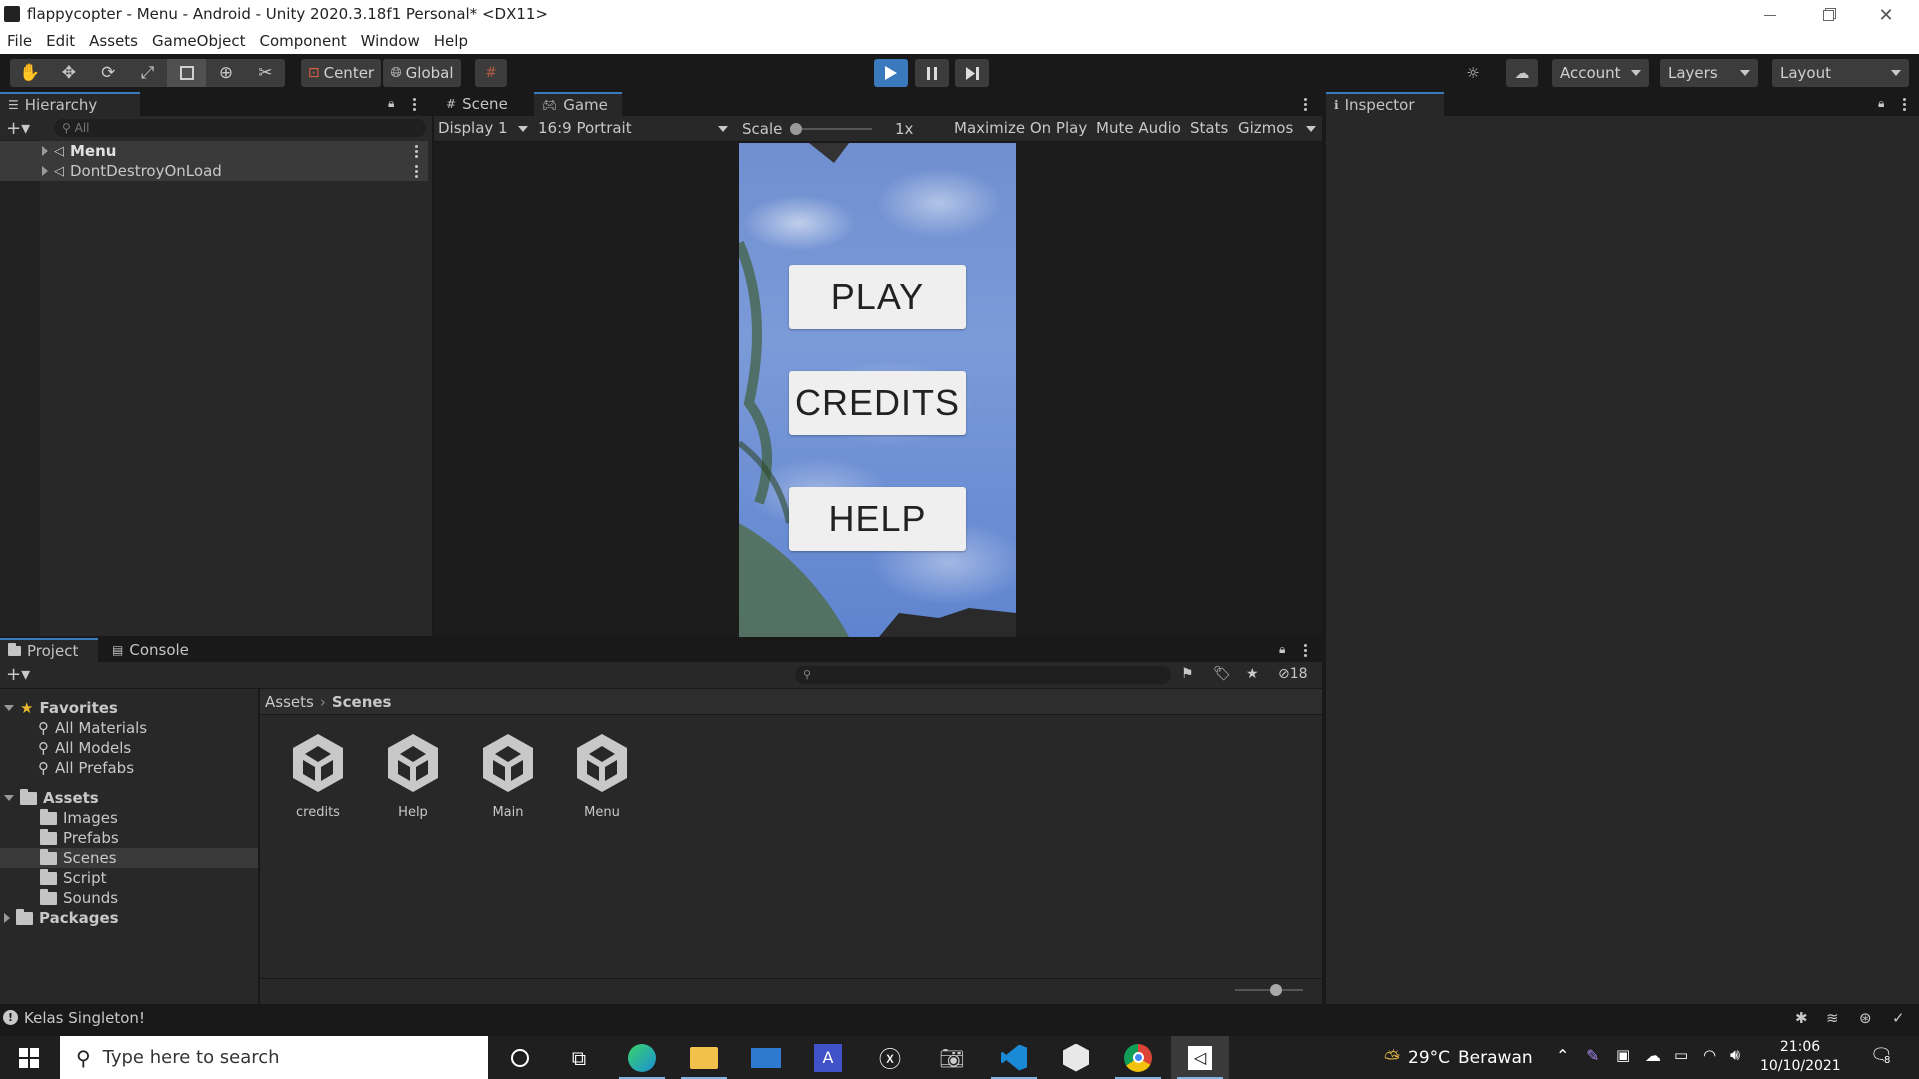 The height and width of the screenshot is (1079, 1919). What do you see at coordinates (1076, 1057) in the screenshot?
I see `unity-hub-app` at bounding box center [1076, 1057].